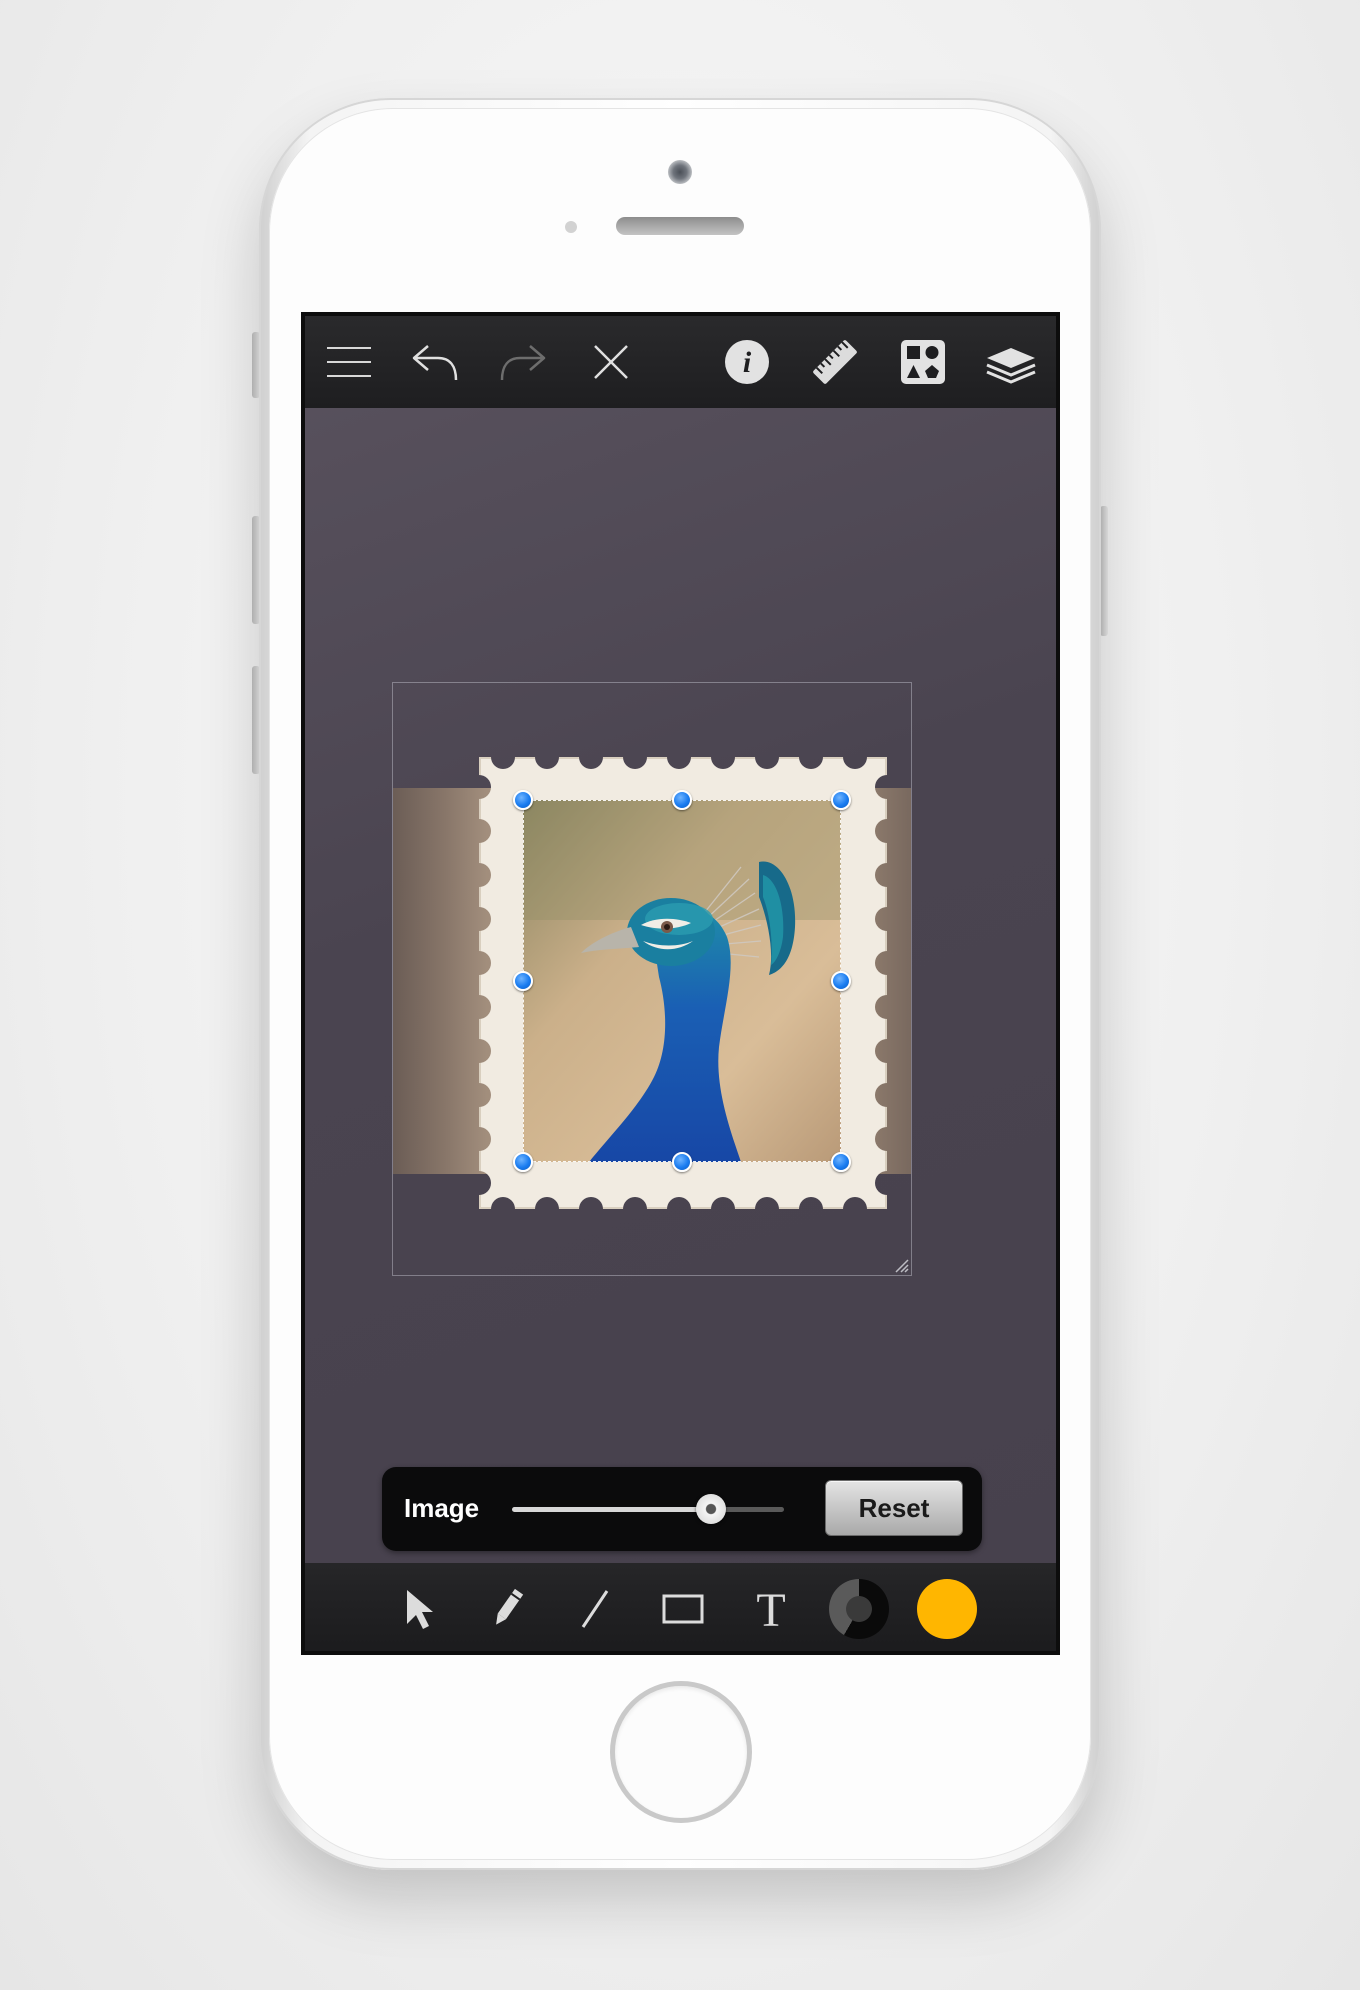 The height and width of the screenshot is (1990, 1360). Describe the element at coordinates (349, 362) in the screenshot. I see `menu-icon` at that location.